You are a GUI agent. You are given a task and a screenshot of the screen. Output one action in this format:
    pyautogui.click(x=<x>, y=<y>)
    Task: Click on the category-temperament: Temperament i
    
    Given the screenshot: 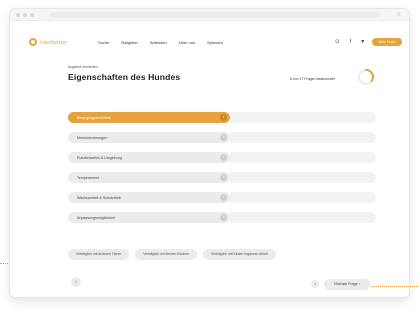 What is the action you would take?
    pyautogui.click(x=149, y=177)
    